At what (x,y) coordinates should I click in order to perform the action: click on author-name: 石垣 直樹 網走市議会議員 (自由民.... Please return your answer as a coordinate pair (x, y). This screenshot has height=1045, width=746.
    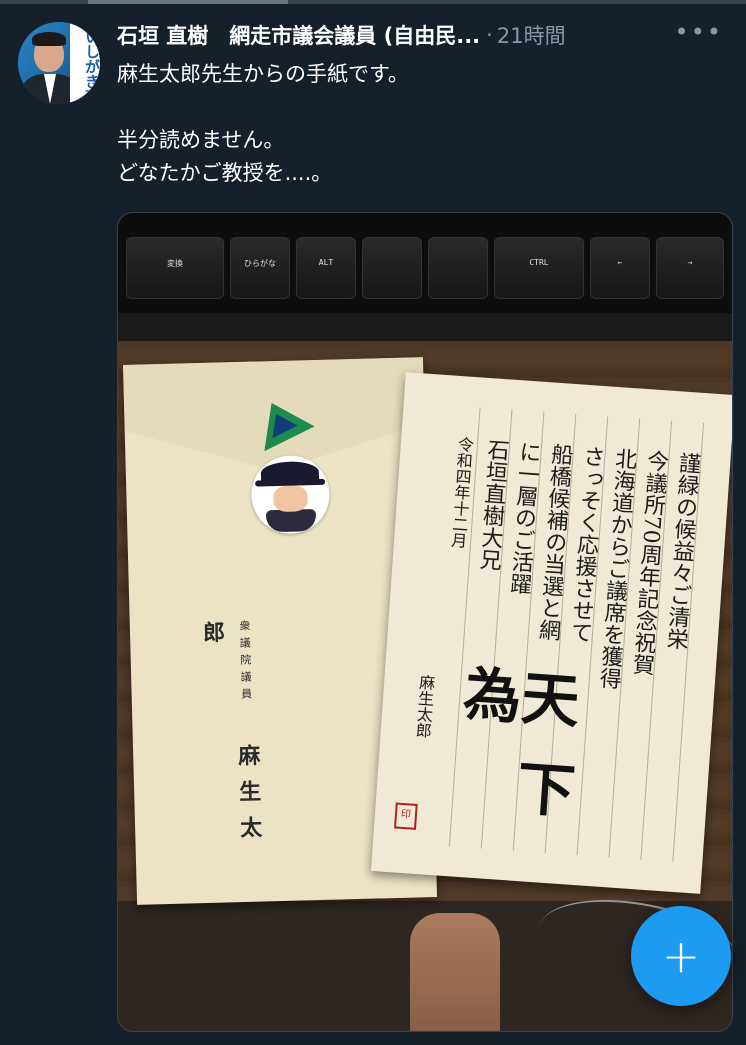
    Looking at the image, I should click on (298, 35).